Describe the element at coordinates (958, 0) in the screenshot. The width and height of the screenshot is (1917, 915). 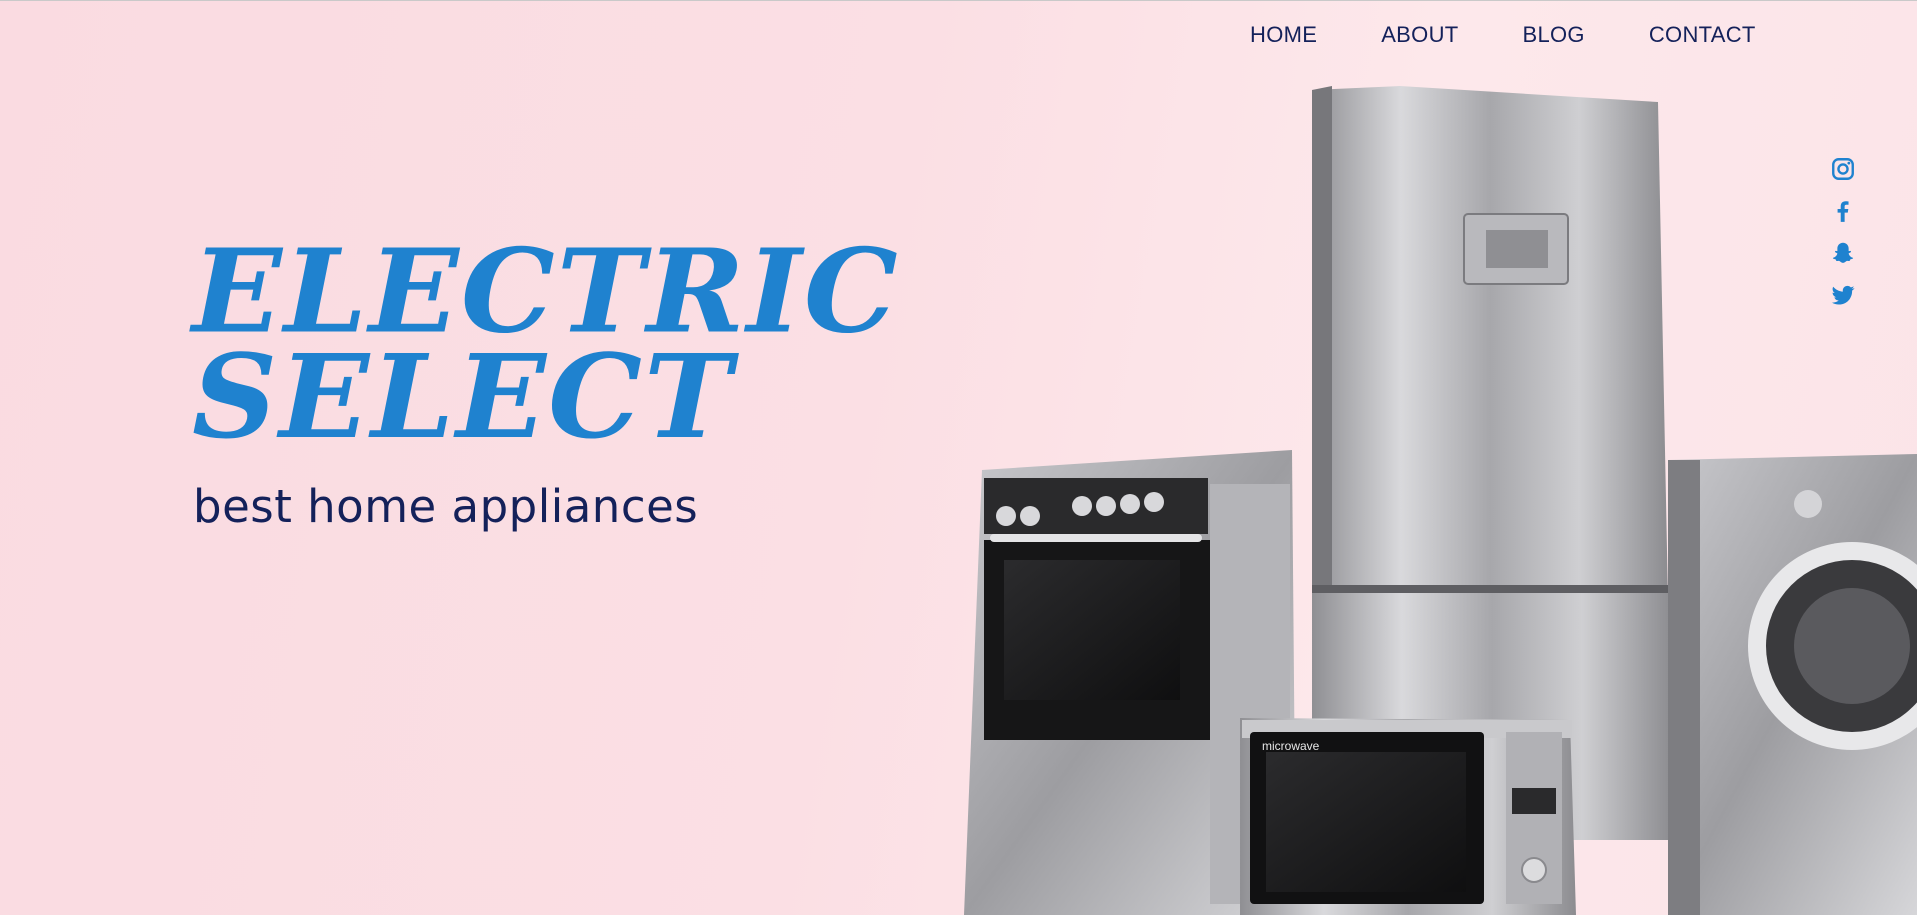
I see `top-divider` at that location.